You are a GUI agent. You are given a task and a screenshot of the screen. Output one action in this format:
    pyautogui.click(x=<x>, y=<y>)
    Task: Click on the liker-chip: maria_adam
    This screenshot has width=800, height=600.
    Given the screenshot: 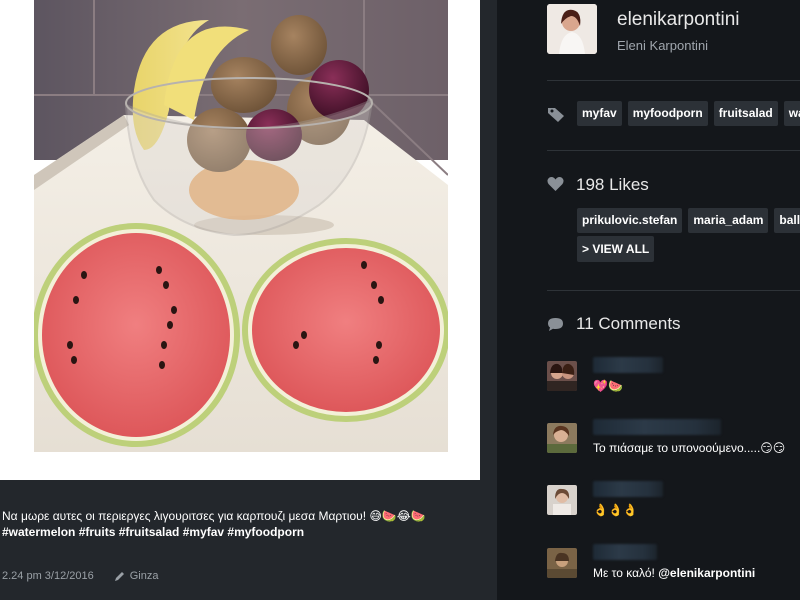 What is the action you would take?
    pyautogui.click(x=728, y=220)
    